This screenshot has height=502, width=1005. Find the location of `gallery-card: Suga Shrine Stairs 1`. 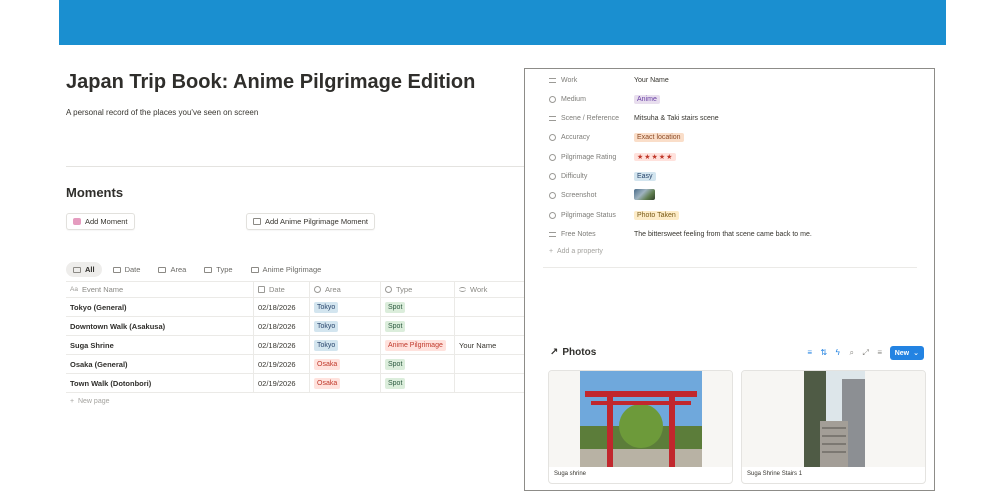

gallery-card: Suga Shrine Stairs 1 is located at coordinates (833, 427).